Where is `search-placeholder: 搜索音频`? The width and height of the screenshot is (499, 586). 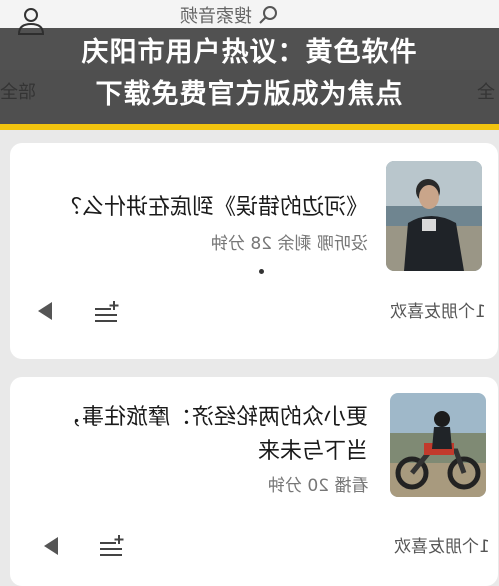
search-placeholder: 搜索音频 is located at coordinates (216, 16).